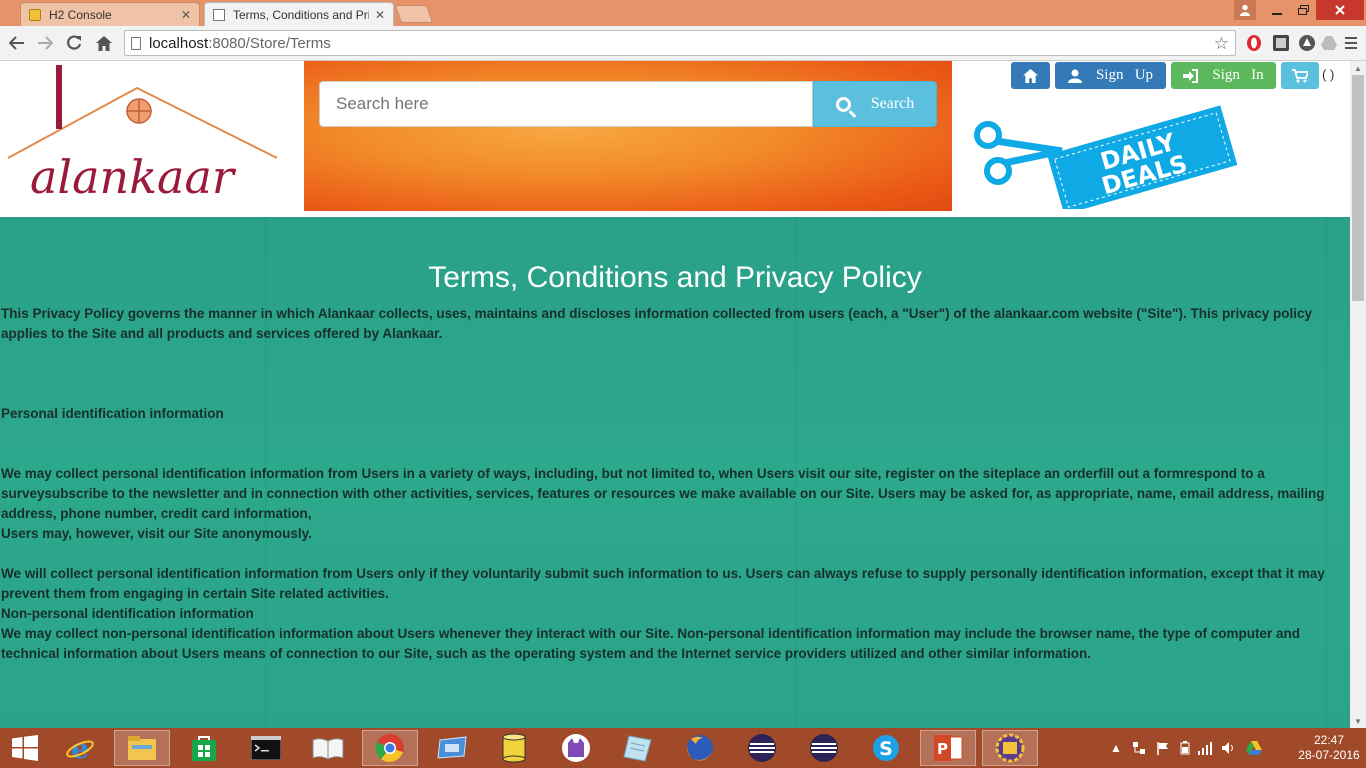  I want to click on page-icon, so click(136, 43).